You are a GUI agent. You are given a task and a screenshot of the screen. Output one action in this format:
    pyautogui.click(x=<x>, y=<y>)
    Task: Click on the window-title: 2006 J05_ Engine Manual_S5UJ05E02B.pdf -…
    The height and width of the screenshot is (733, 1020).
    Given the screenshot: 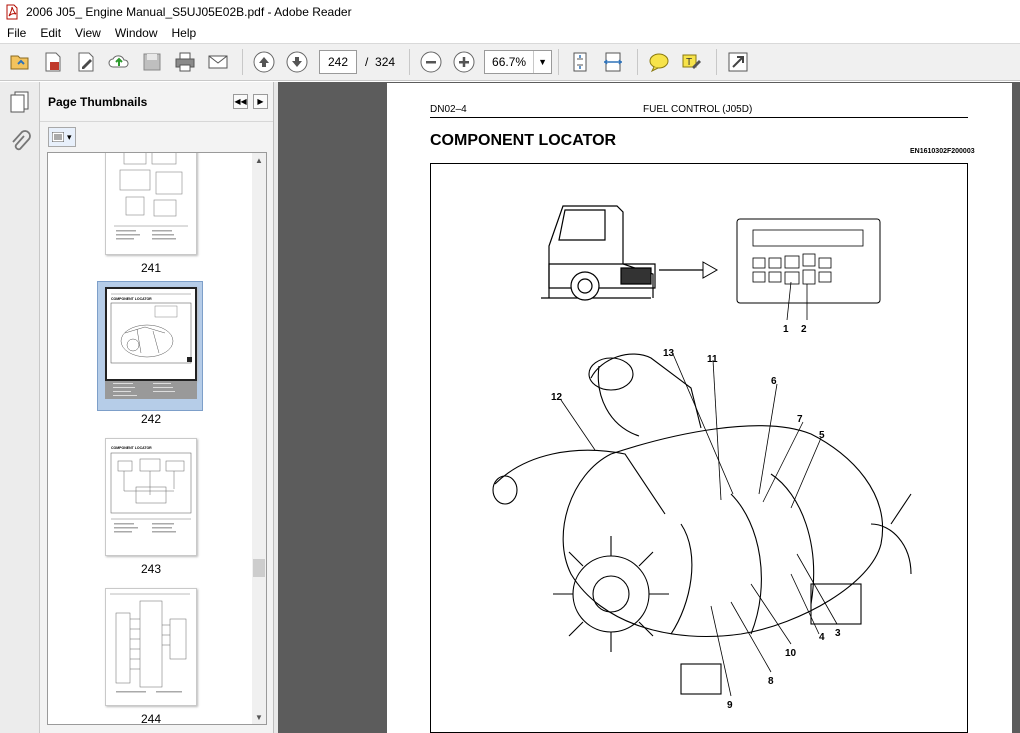 What is the action you would take?
    pyautogui.click(x=189, y=11)
    